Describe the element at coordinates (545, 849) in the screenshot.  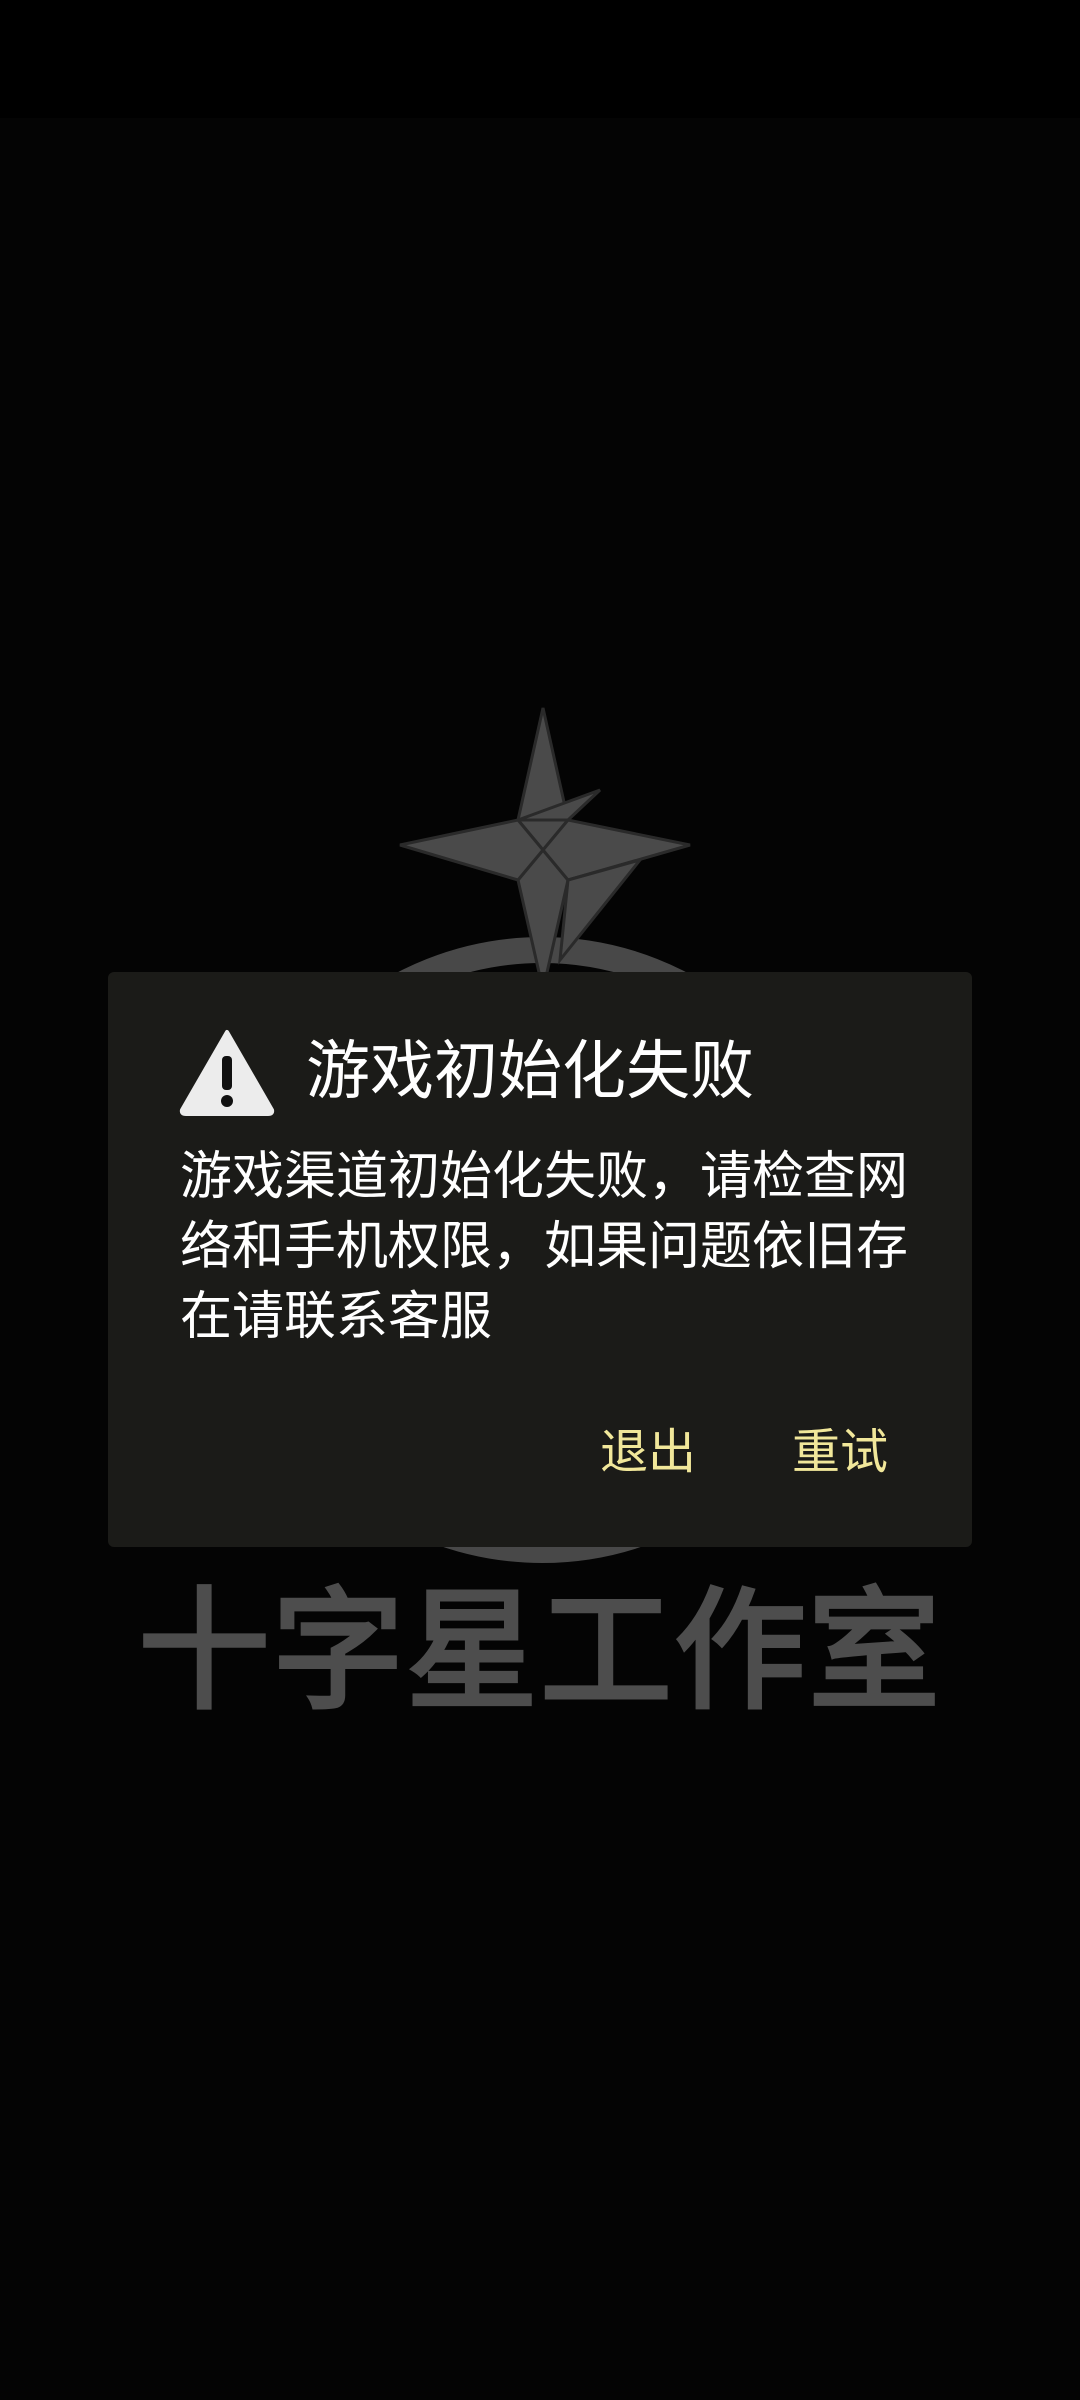
I see `compass-star-icon` at that location.